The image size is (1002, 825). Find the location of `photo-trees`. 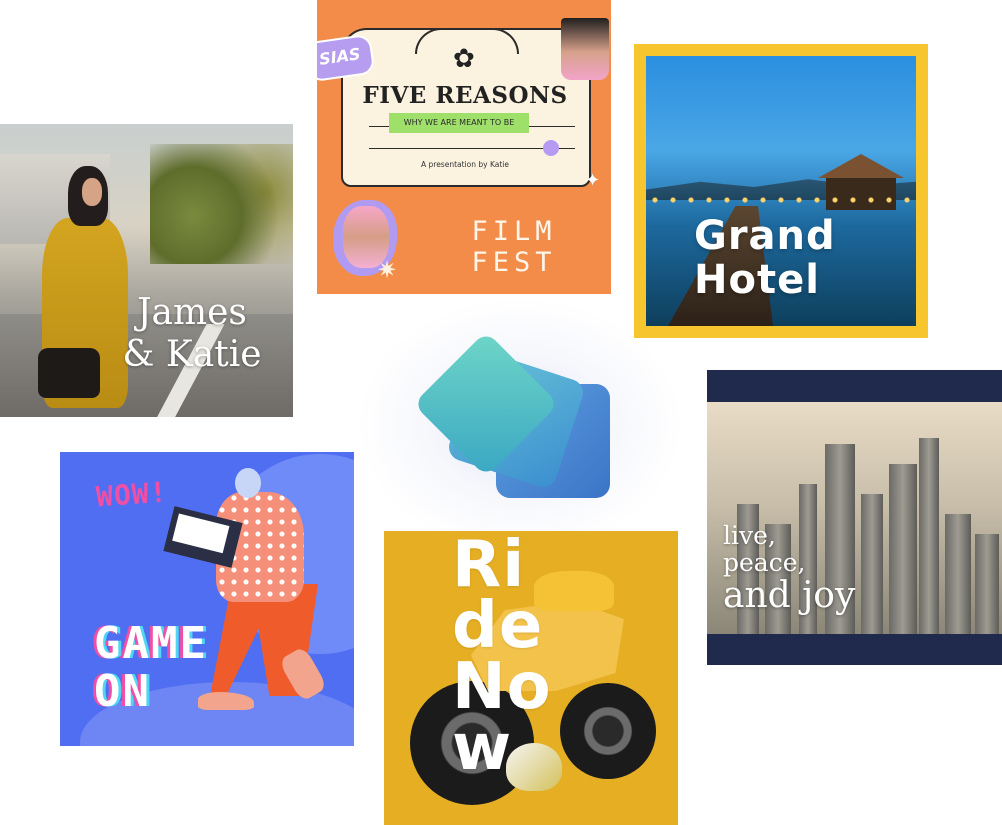

photo-trees is located at coordinates (221, 204).